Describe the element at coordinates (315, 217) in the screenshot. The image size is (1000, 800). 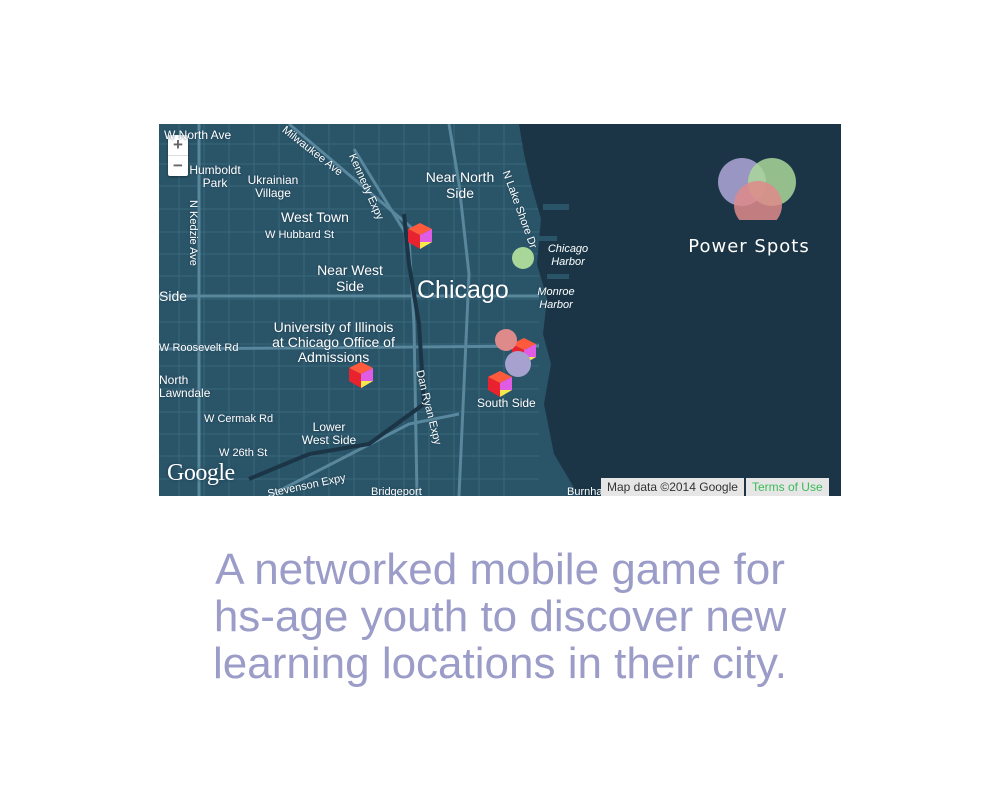
I see `map-label: West Town` at that location.